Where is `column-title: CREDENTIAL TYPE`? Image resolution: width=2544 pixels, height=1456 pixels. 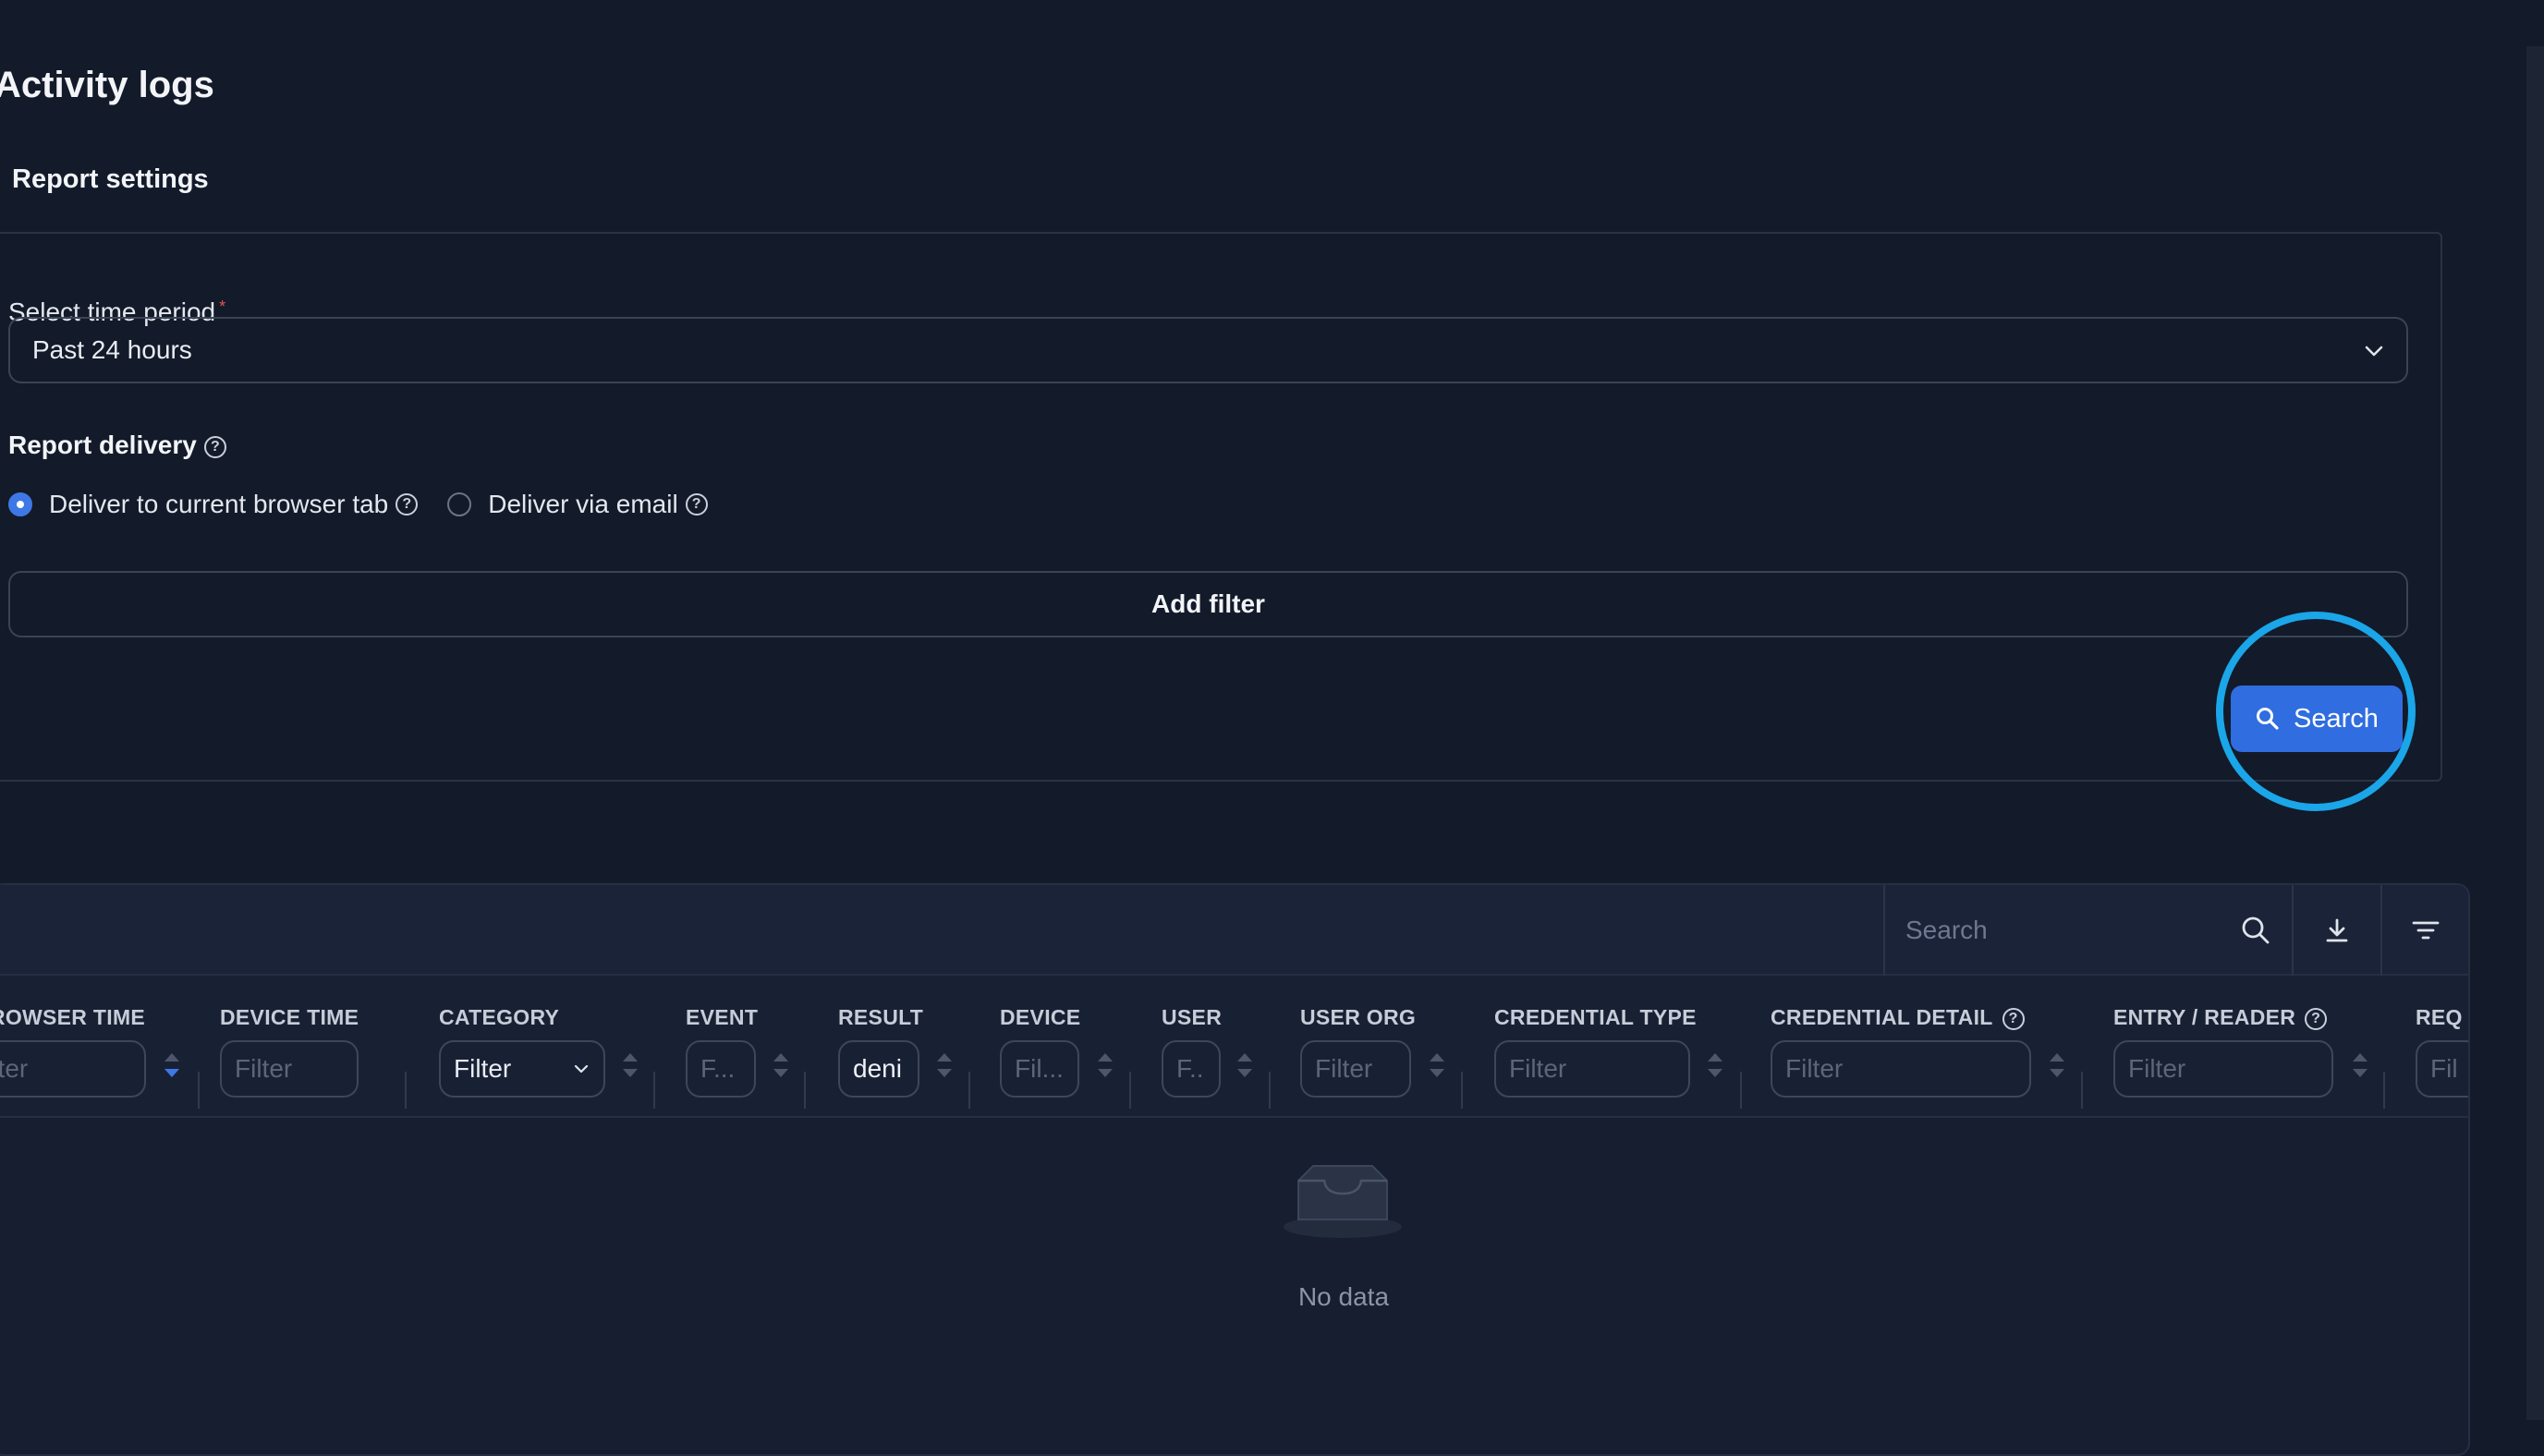 column-title: CREDENTIAL TYPE is located at coordinates (1595, 1017).